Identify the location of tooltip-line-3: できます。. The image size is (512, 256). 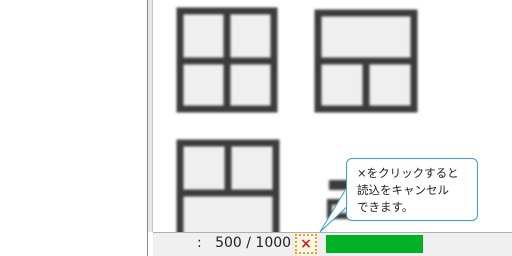
(385, 207).